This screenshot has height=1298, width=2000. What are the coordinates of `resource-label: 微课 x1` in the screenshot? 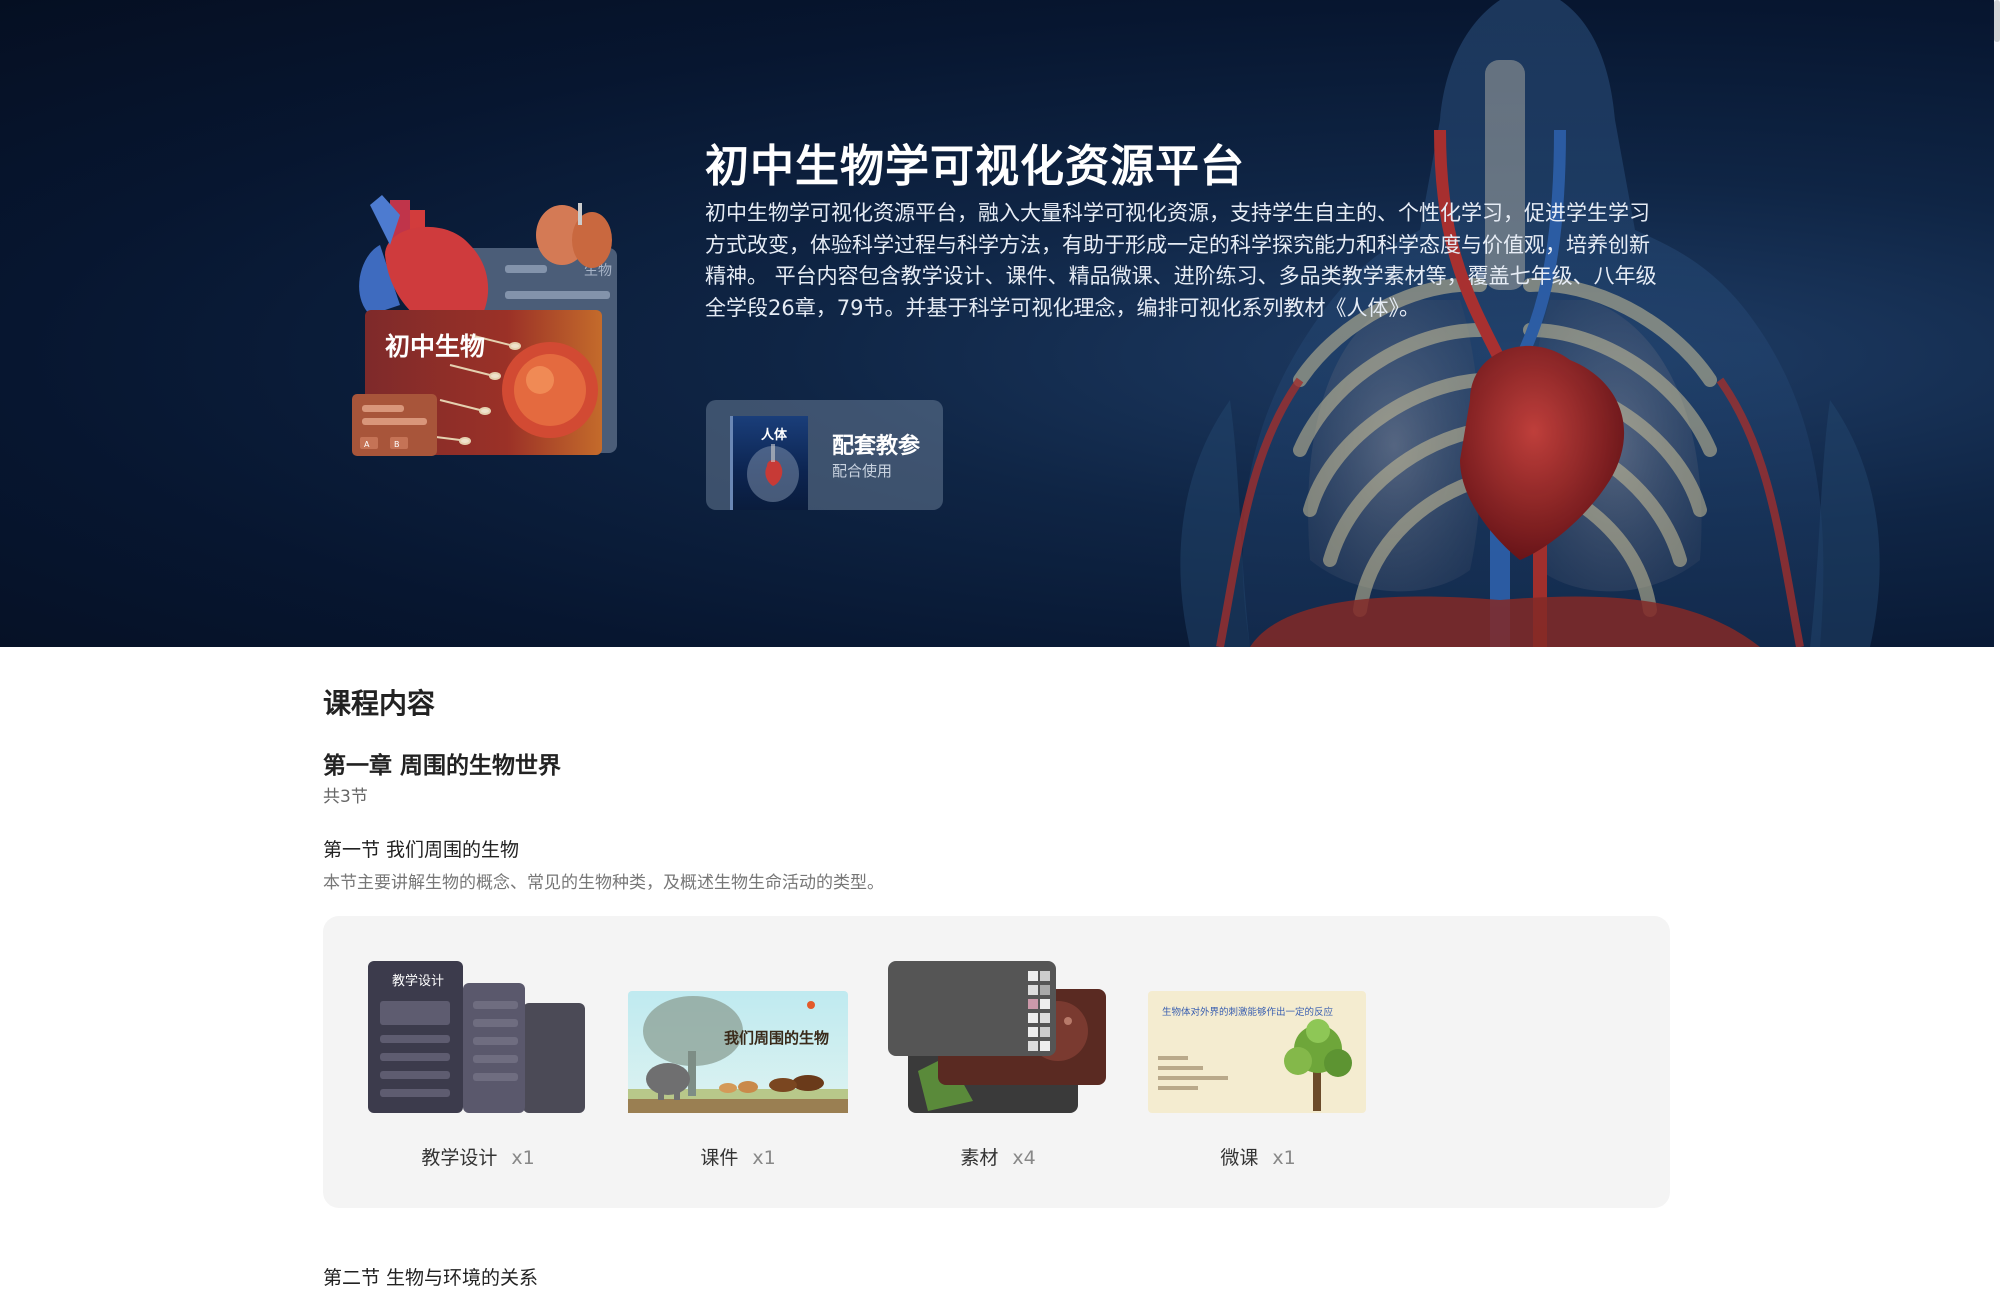 It's located at (1258, 1156).